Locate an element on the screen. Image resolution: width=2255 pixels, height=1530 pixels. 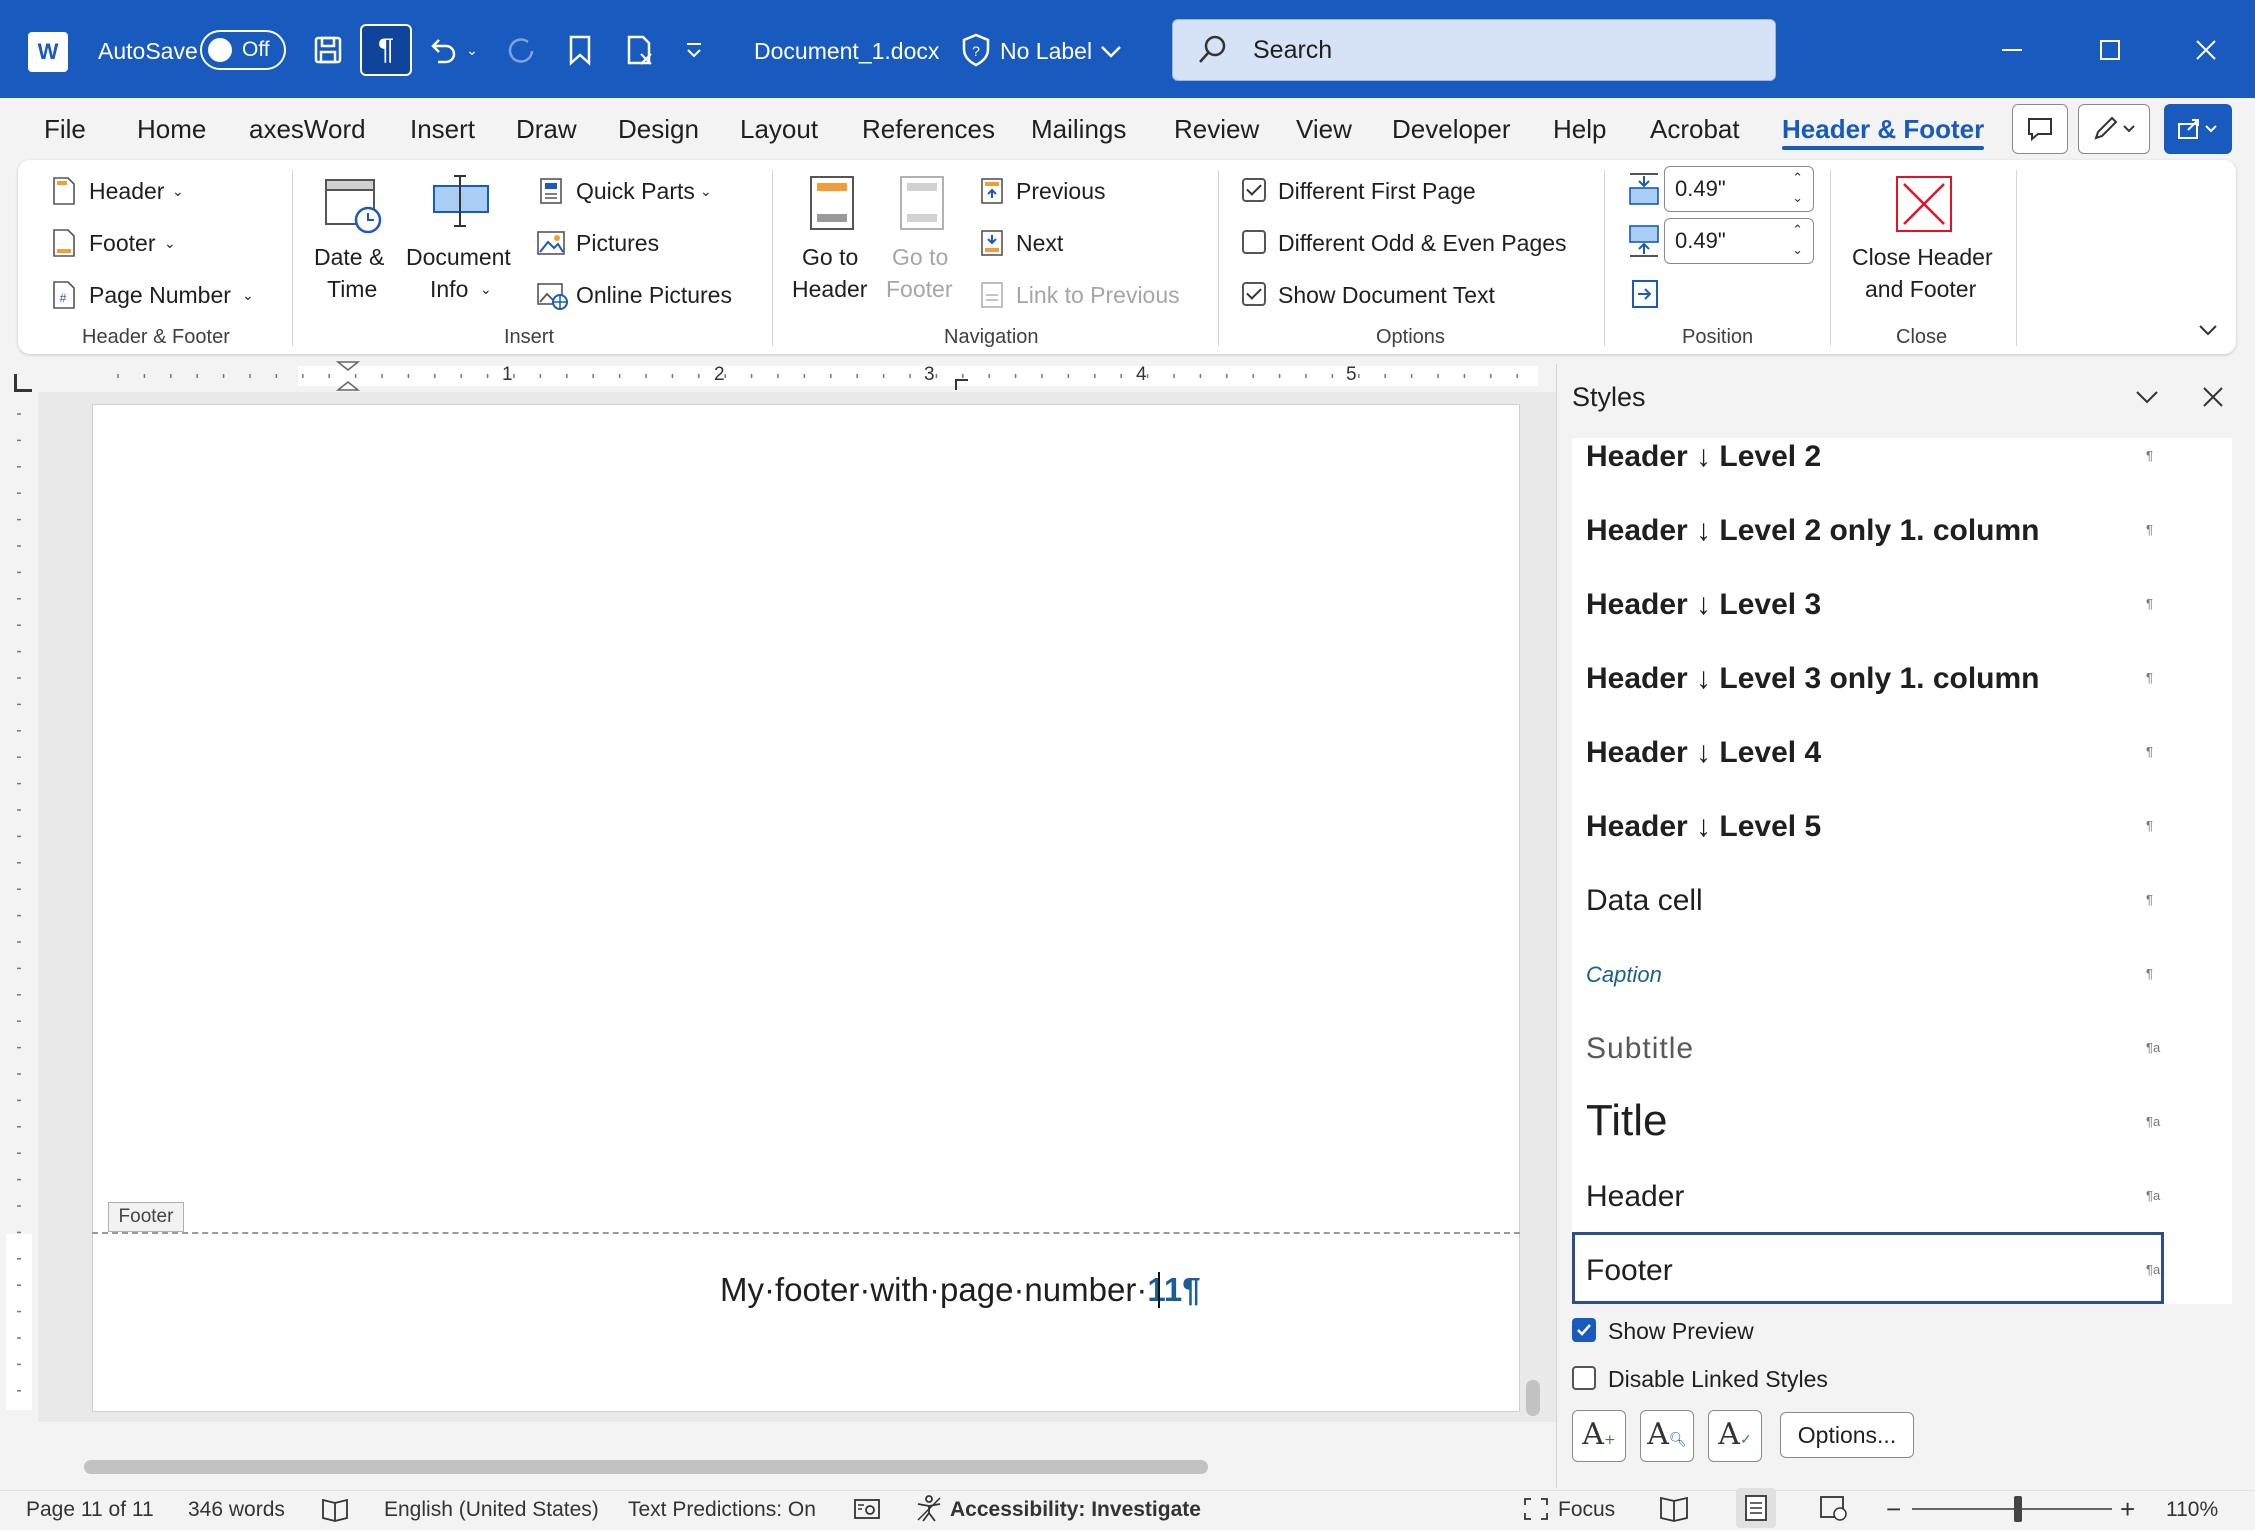
tab-header-footer: Header & Footer is located at coordinates (1883, 129).